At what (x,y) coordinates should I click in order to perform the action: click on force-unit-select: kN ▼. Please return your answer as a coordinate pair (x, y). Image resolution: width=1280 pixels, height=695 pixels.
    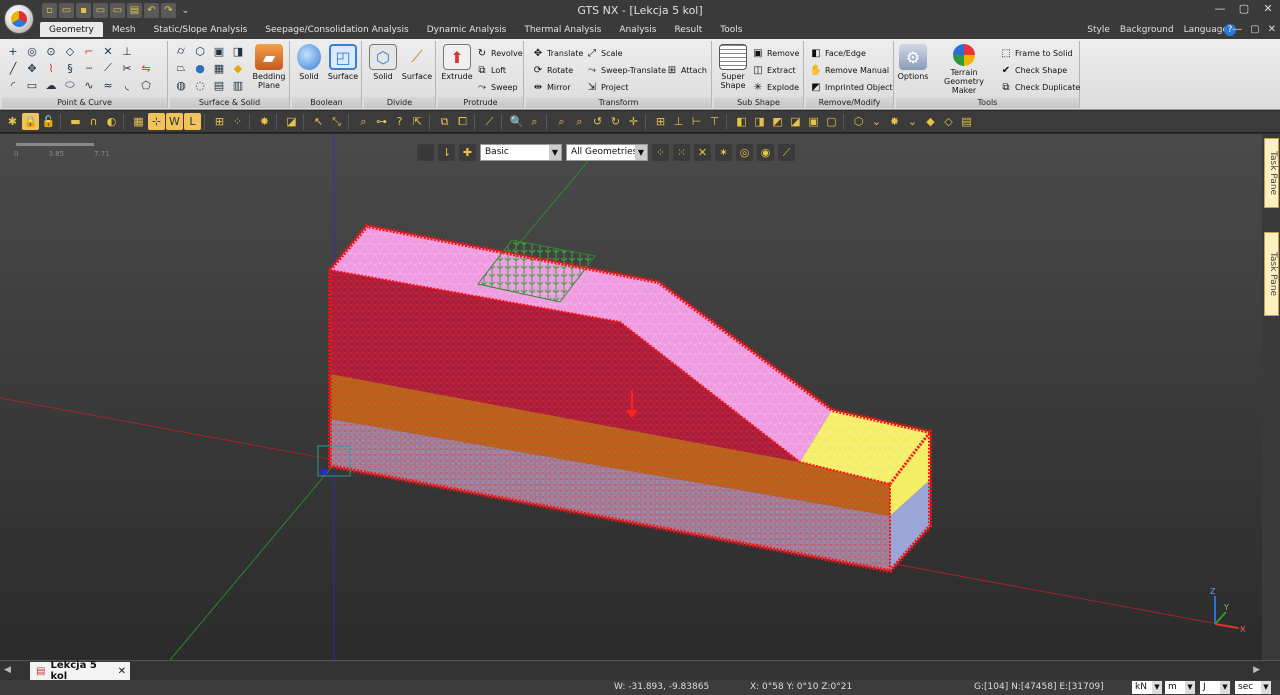
    Looking at the image, I should click on (1147, 687).